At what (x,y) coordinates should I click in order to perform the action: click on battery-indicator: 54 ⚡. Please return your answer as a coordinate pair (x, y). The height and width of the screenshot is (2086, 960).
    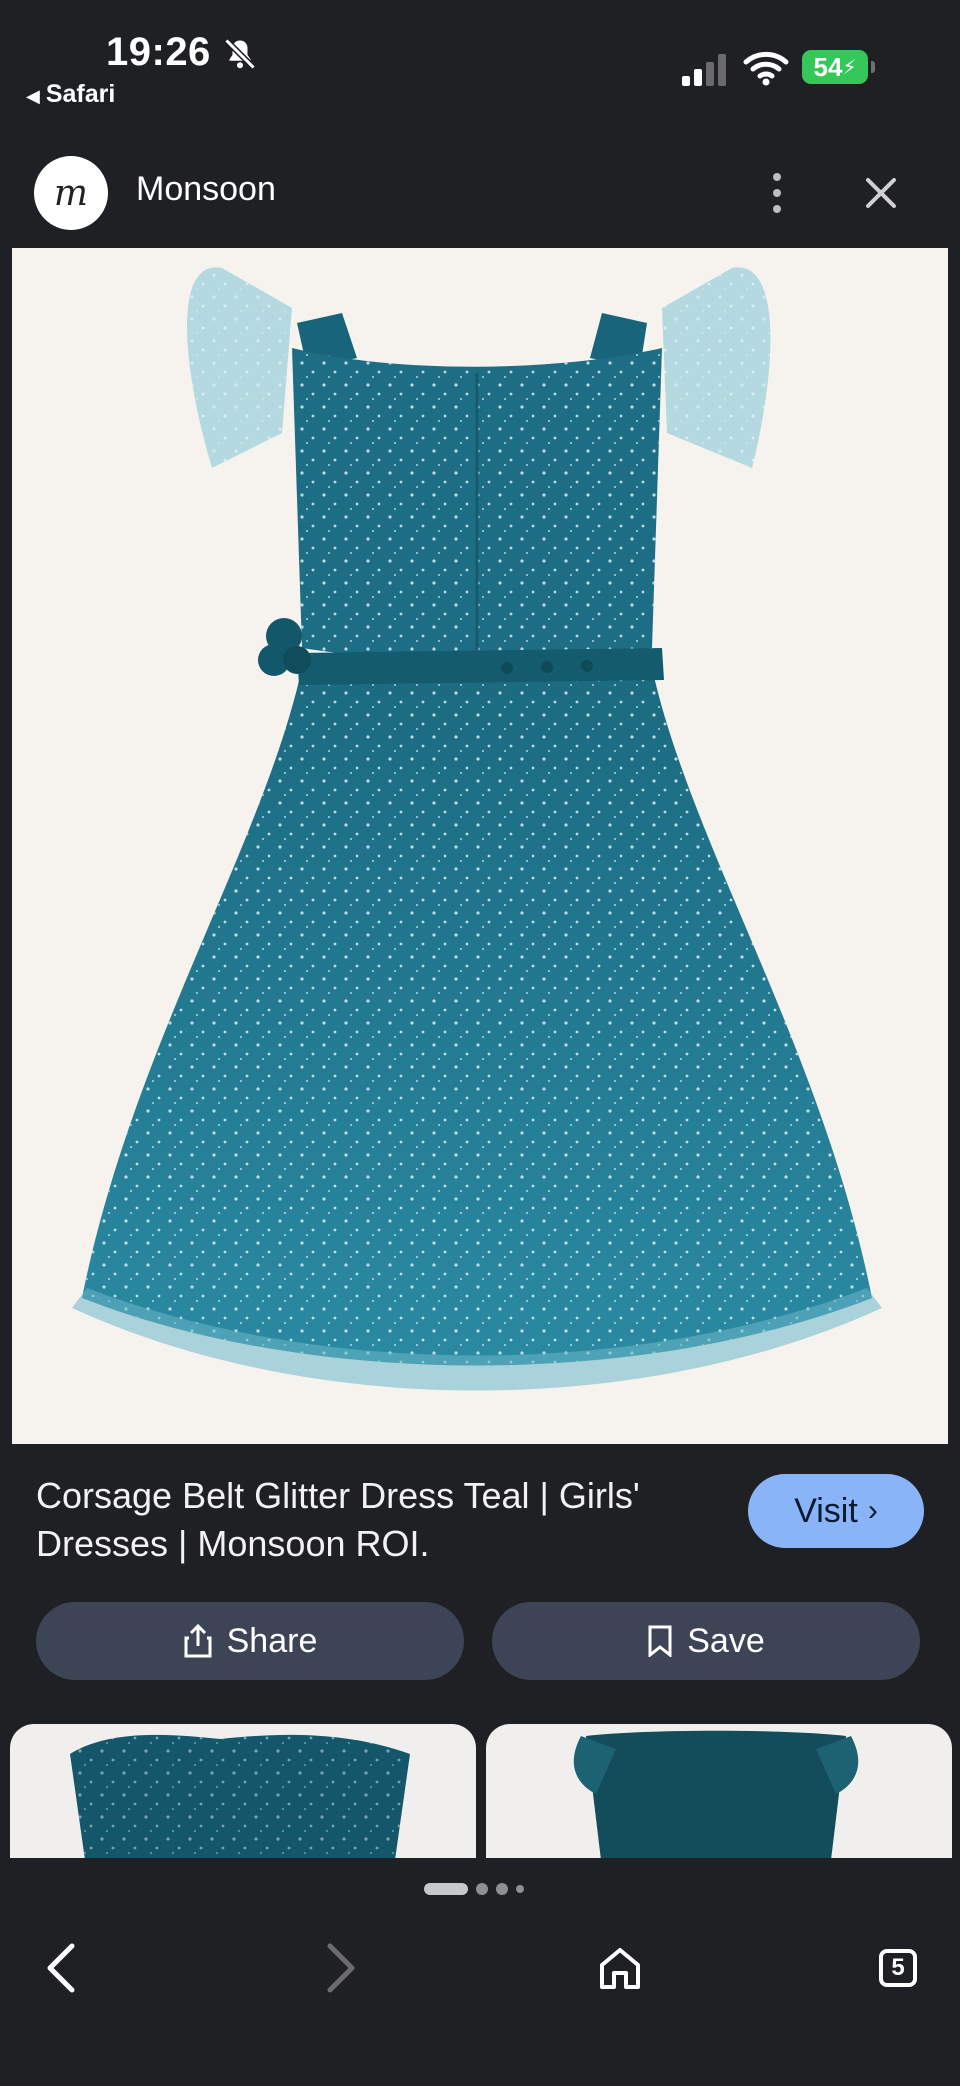
    Looking at the image, I should click on (838, 67).